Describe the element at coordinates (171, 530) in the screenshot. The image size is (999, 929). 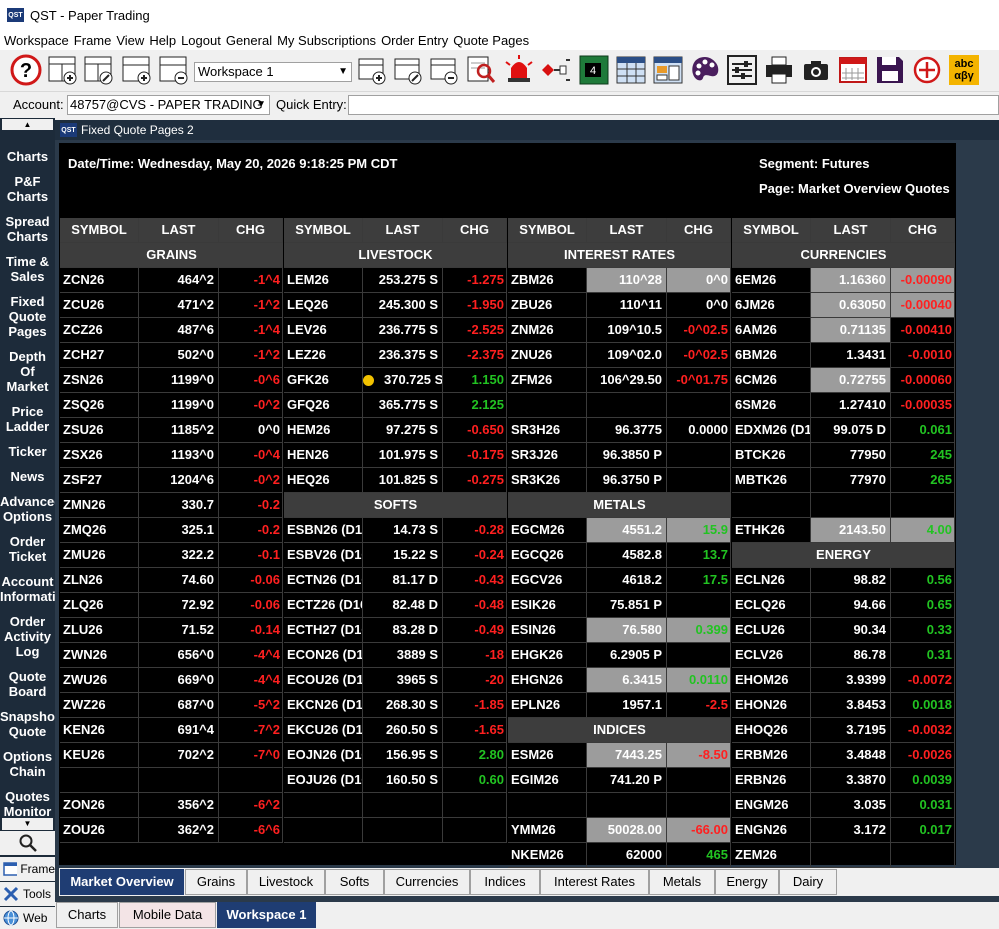
I see `quote-row: ZMQ26 325.1 -0.2` at that location.